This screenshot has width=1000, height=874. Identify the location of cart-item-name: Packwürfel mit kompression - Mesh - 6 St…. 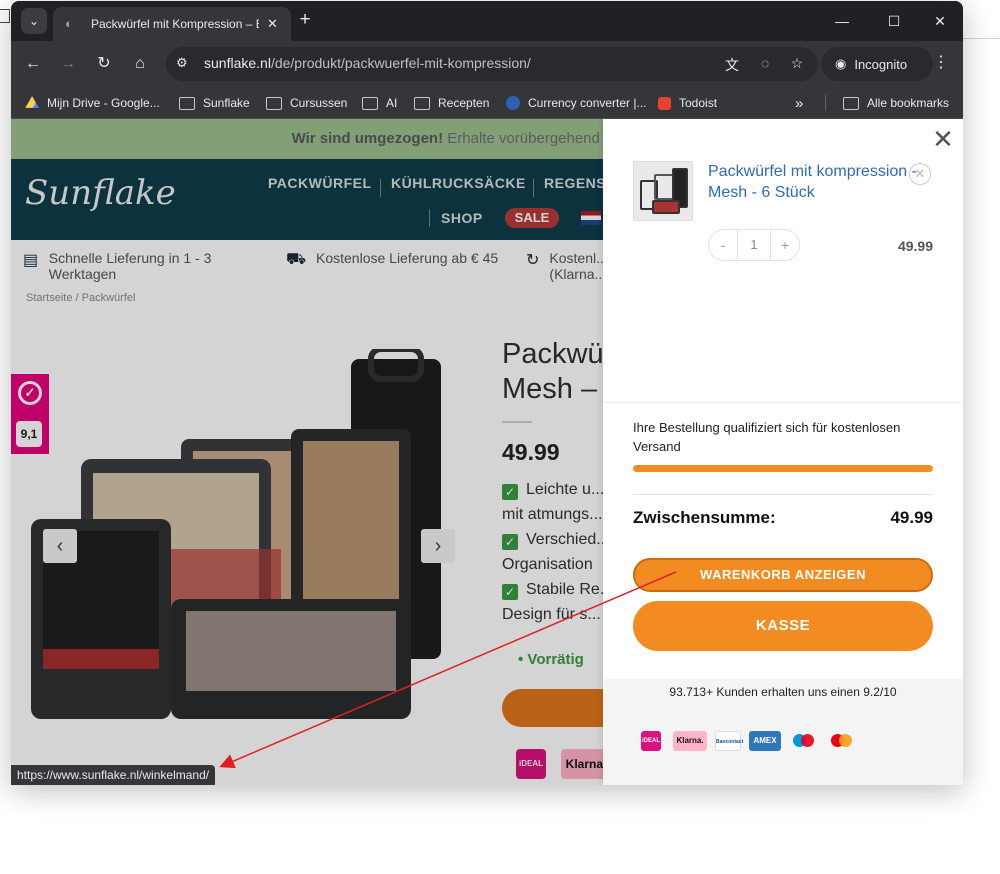
(815, 182).